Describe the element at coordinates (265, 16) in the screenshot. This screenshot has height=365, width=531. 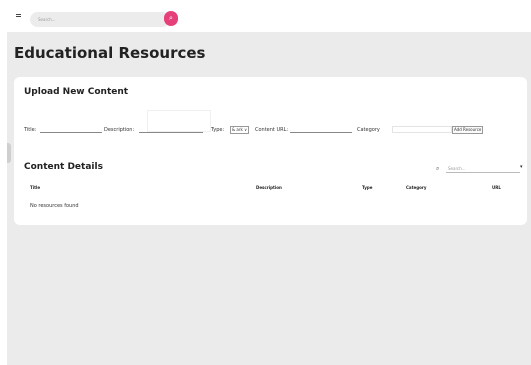
I see `top-bar: Search... ⌕` at that location.